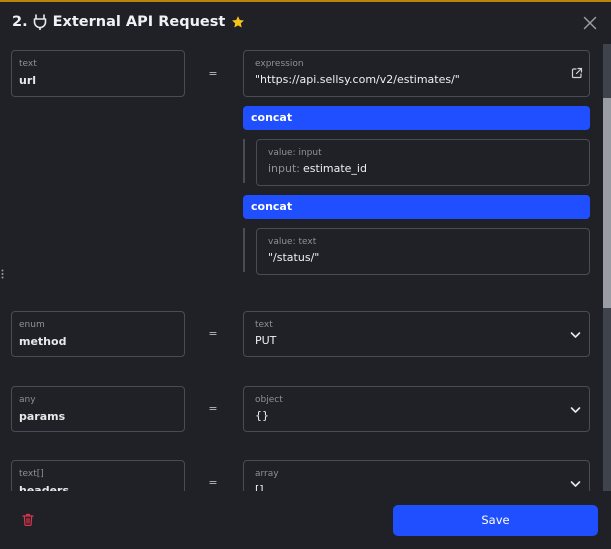 The image size is (611, 549). I want to click on headers-type-label: text[], so click(31, 474).